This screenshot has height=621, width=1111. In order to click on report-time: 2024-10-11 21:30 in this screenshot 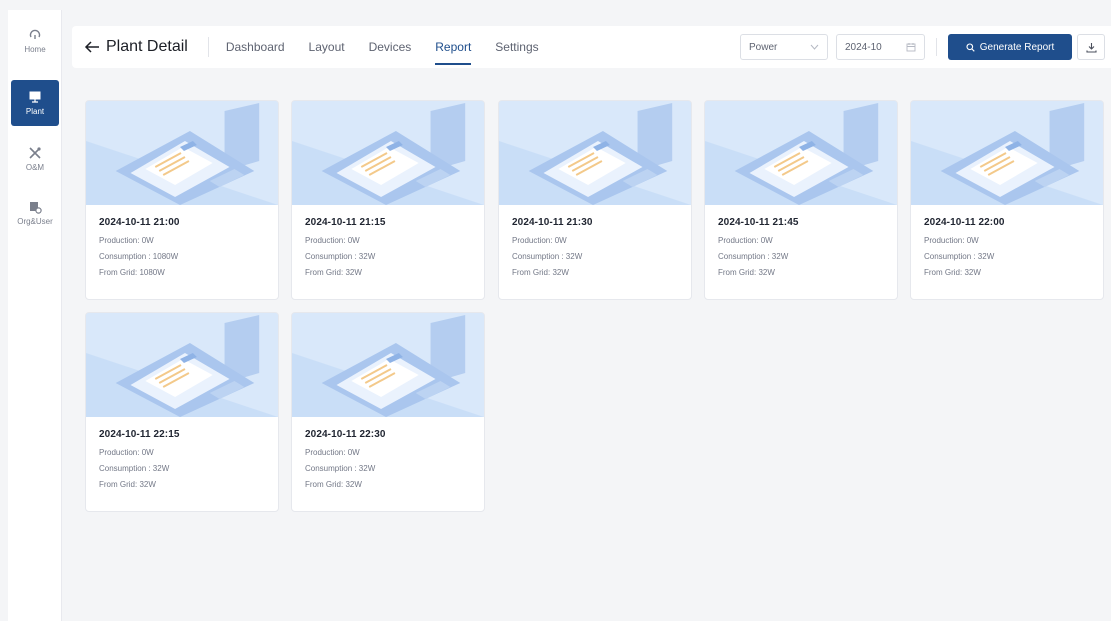, I will do `click(552, 222)`.